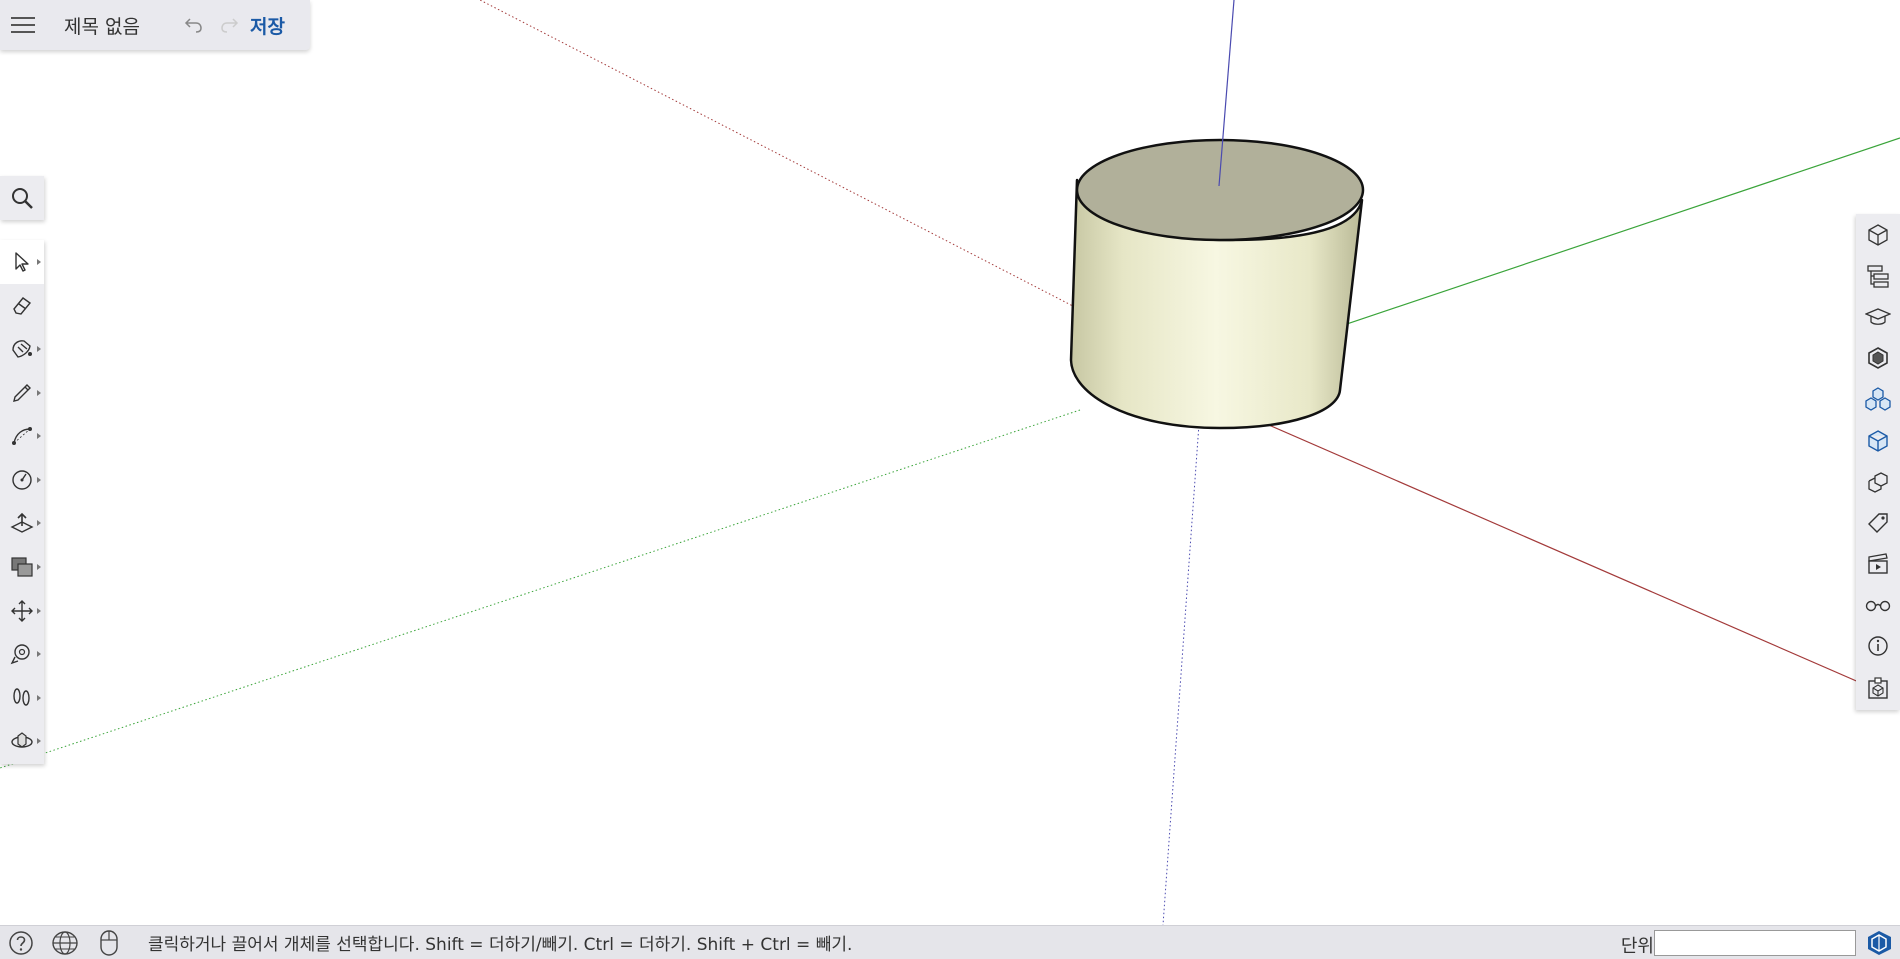 The width and height of the screenshot is (1900, 959). Describe the element at coordinates (23, 25) in the screenshot. I see `hamburger-menu-icon` at that location.